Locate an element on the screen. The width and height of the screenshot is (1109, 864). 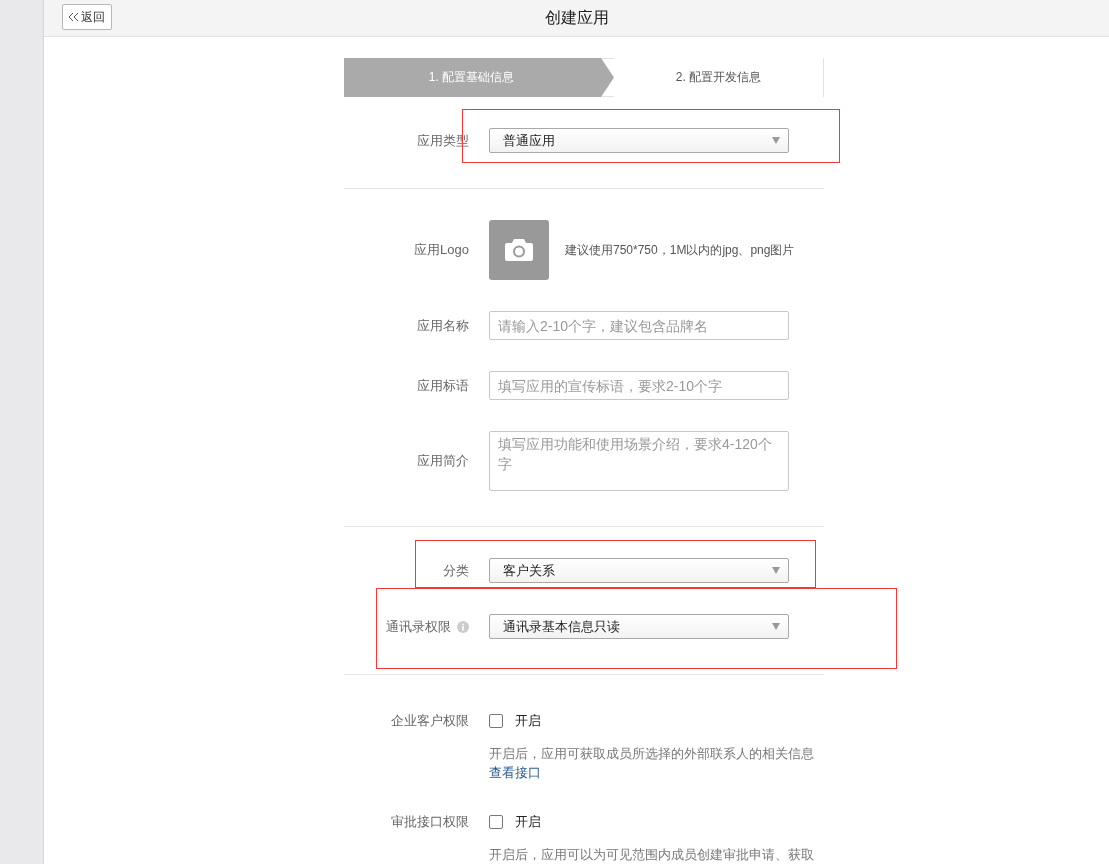
textarea-field: 填写应用功能和使用场景介绍，要求4-120个字 is located at coordinates (639, 461).